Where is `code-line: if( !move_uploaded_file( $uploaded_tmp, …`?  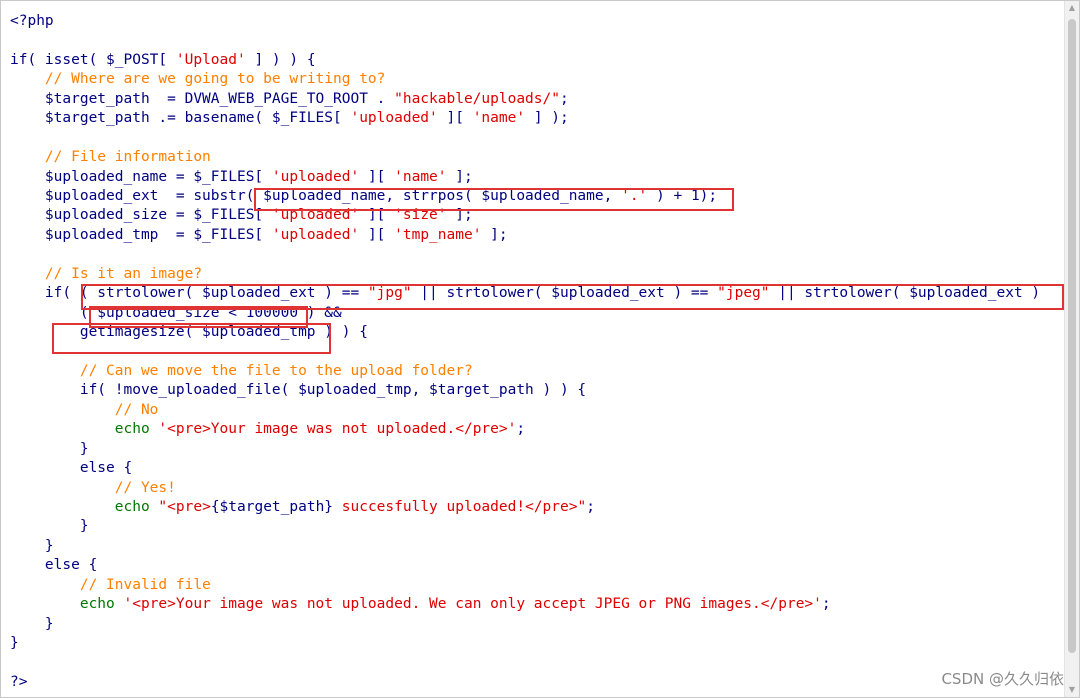 code-line: if( !move_uploaded_file( $uploaded_tmp, … is located at coordinates (529, 390).